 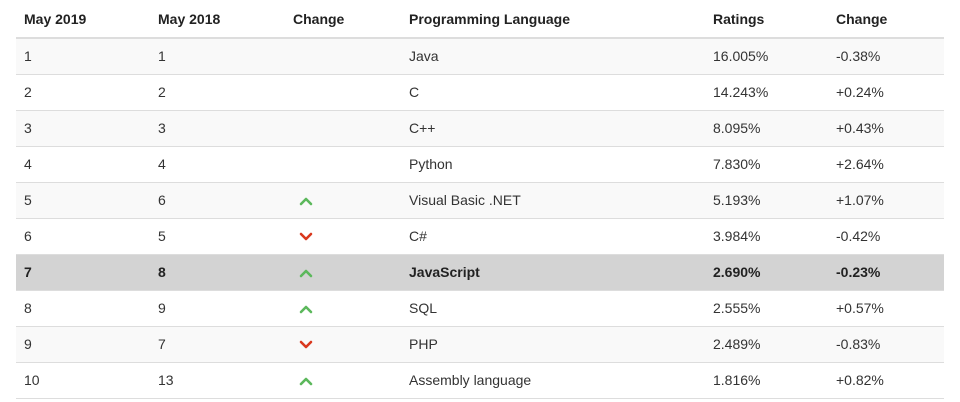 I want to click on rank-2018-cell: 5, so click(x=217, y=235).